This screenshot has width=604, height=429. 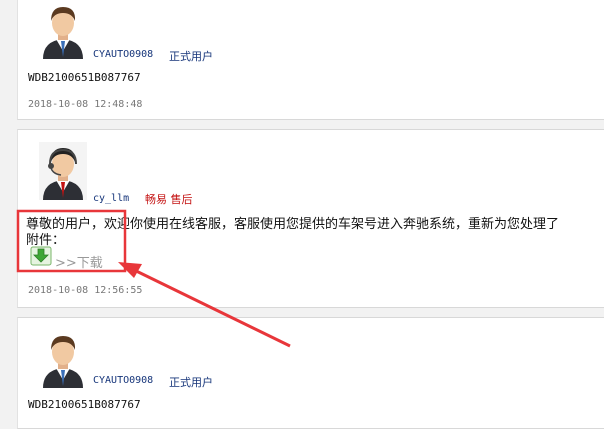 What do you see at coordinates (85, 290) in the screenshot?
I see `message-timestamp: 2018-10-08 12:56:55` at bounding box center [85, 290].